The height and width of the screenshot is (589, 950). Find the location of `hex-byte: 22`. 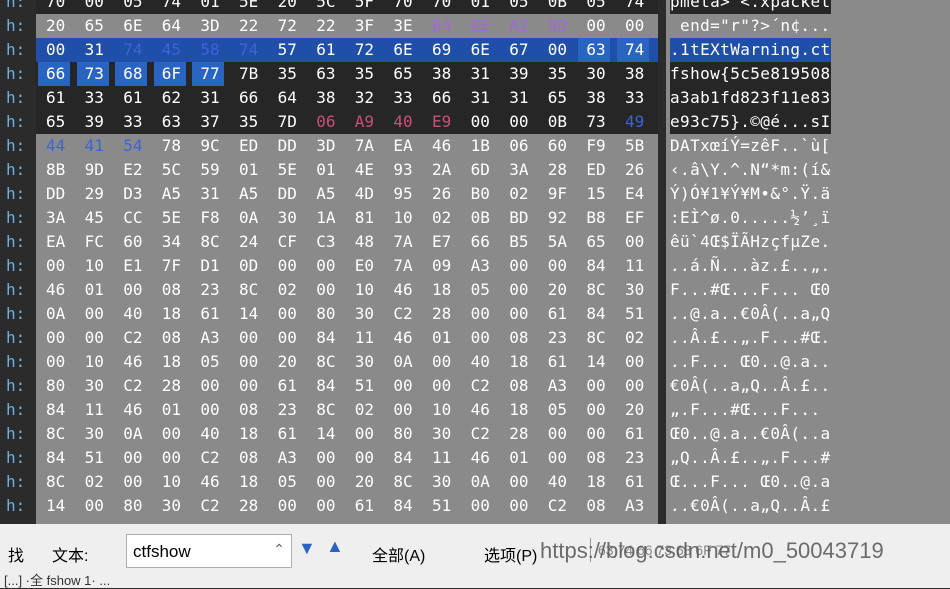

hex-byte: 22 is located at coordinates (324, 26).